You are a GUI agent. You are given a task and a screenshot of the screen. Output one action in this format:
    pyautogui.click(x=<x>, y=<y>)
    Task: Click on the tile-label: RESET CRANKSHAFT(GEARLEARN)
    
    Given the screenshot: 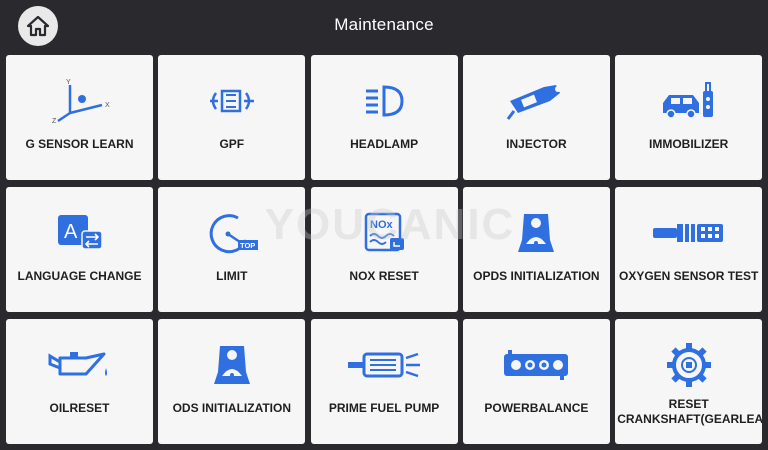 What is the action you would take?
    pyautogui.click(x=690, y=411)
    